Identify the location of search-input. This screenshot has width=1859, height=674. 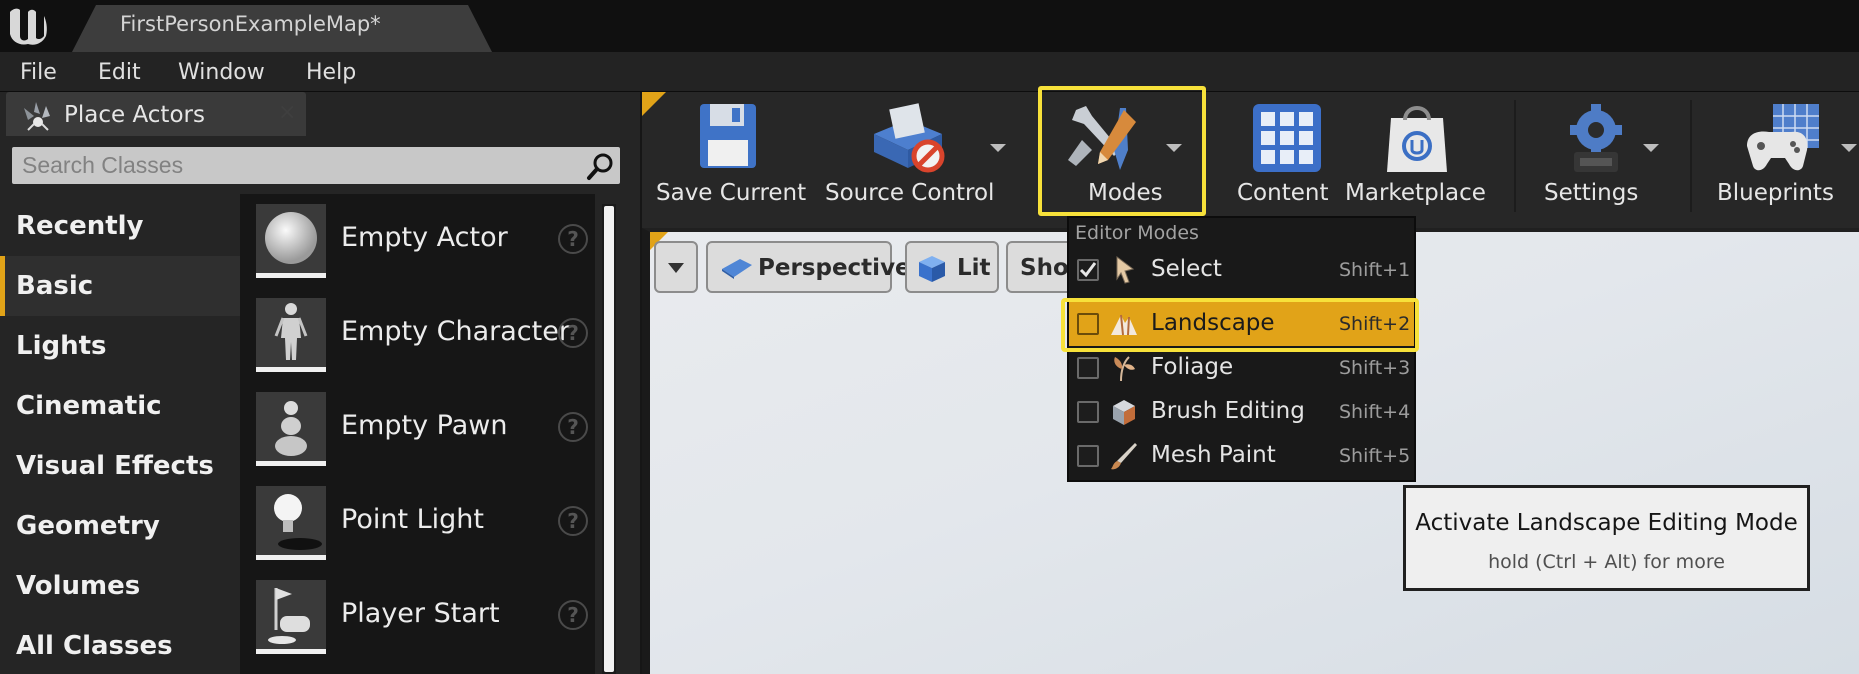
(292, 165).